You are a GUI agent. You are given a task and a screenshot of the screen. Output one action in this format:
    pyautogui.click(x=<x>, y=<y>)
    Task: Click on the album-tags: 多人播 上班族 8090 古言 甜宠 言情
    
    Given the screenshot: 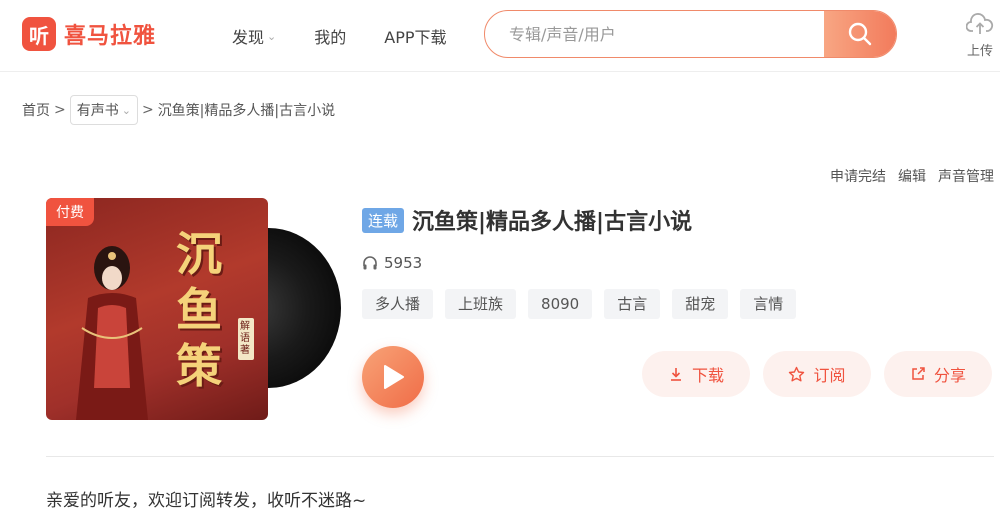 What is the action you would take?
    pyautogui.click(x=585, y=304)
    